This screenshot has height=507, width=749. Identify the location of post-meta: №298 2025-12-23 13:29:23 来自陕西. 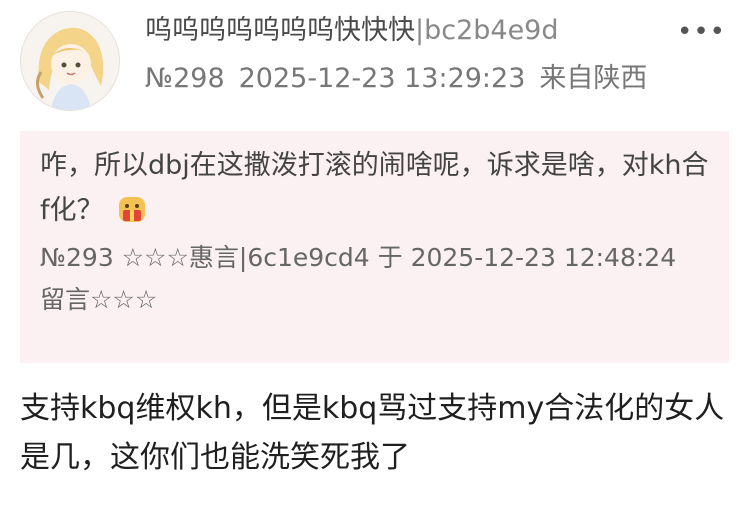
(396, 79).